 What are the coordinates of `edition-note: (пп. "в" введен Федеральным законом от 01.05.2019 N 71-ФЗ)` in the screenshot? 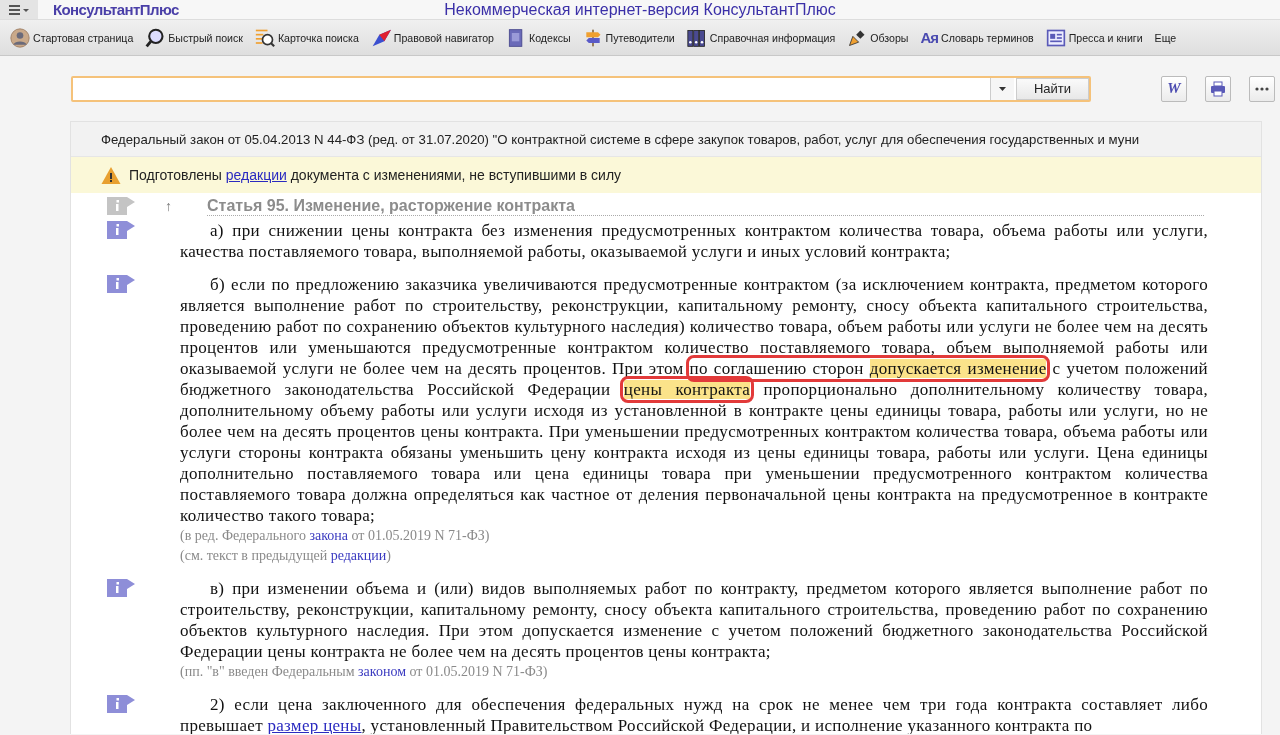 It's located at (364, 672).